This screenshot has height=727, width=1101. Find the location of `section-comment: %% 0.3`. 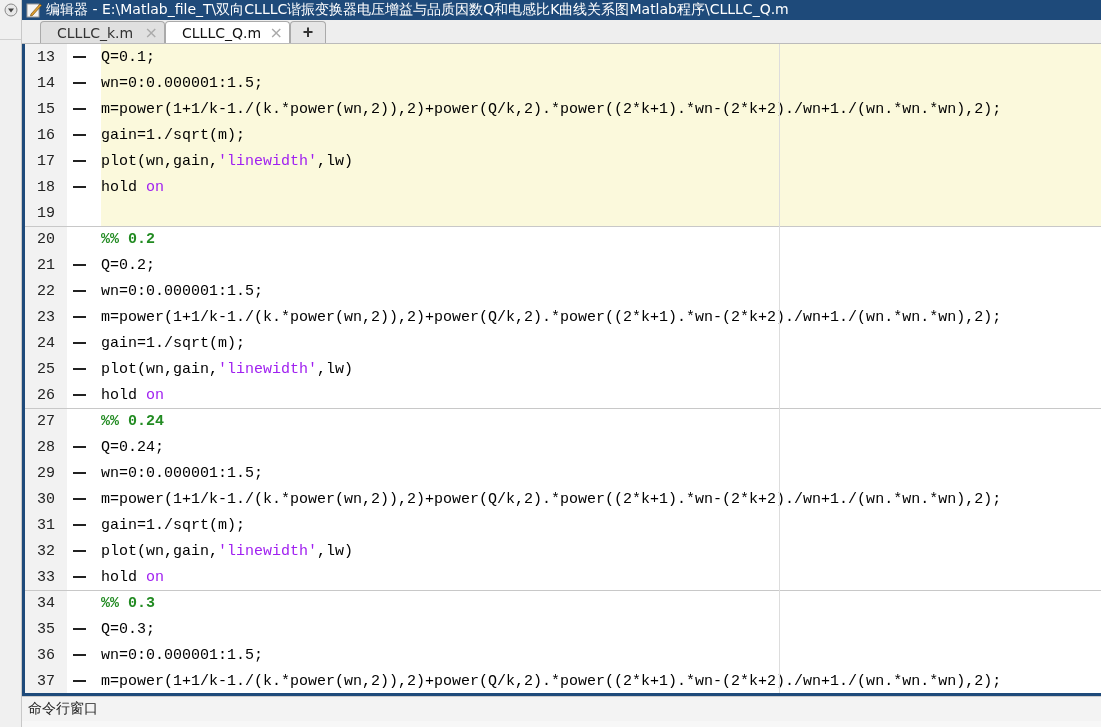

section-comment: %% 0.3 is located at coordinates (128, 603).